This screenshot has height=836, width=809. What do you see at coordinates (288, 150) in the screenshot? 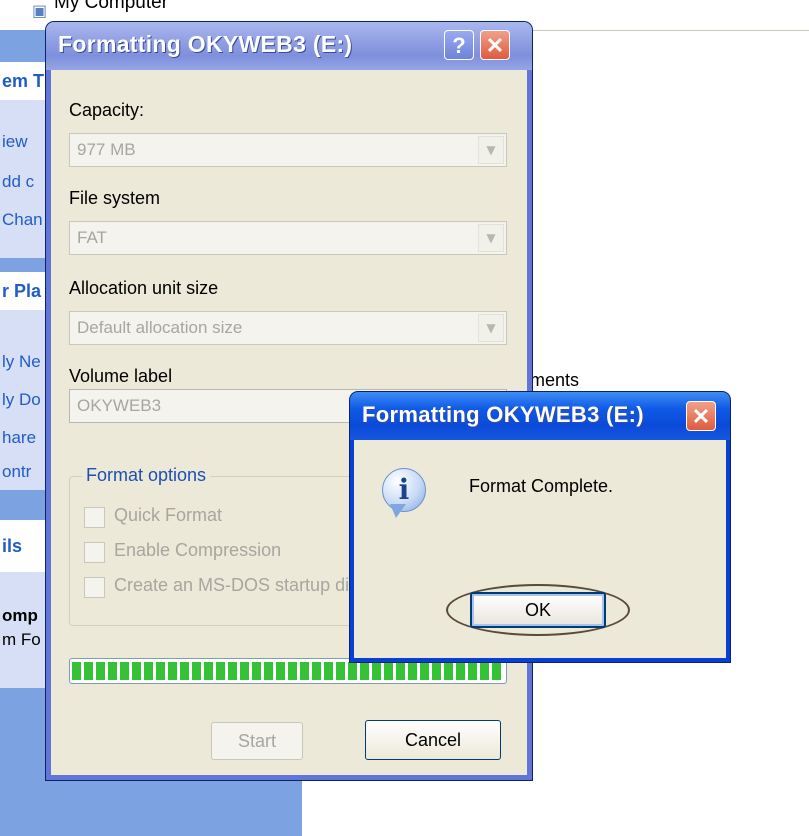
I see `capacity-select: 977 MB ▼` at bounding box center [288, 150].